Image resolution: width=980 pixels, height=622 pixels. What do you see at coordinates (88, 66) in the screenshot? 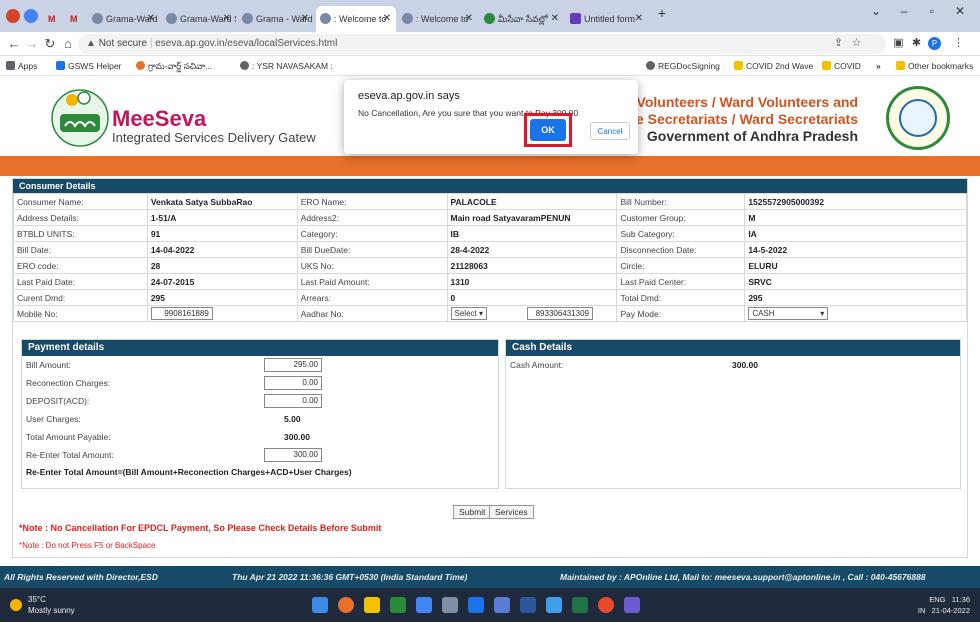
I see `bookmark-gsws-helper: GSWS Helper` at bounding box center [88, 66].